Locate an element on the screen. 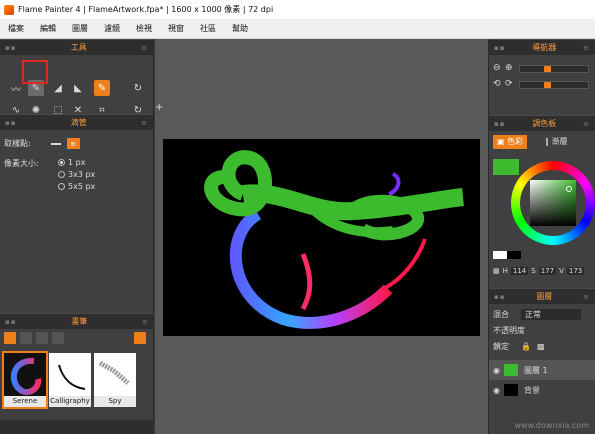  crosshair-icon: + is located at coordinates (159, 107).